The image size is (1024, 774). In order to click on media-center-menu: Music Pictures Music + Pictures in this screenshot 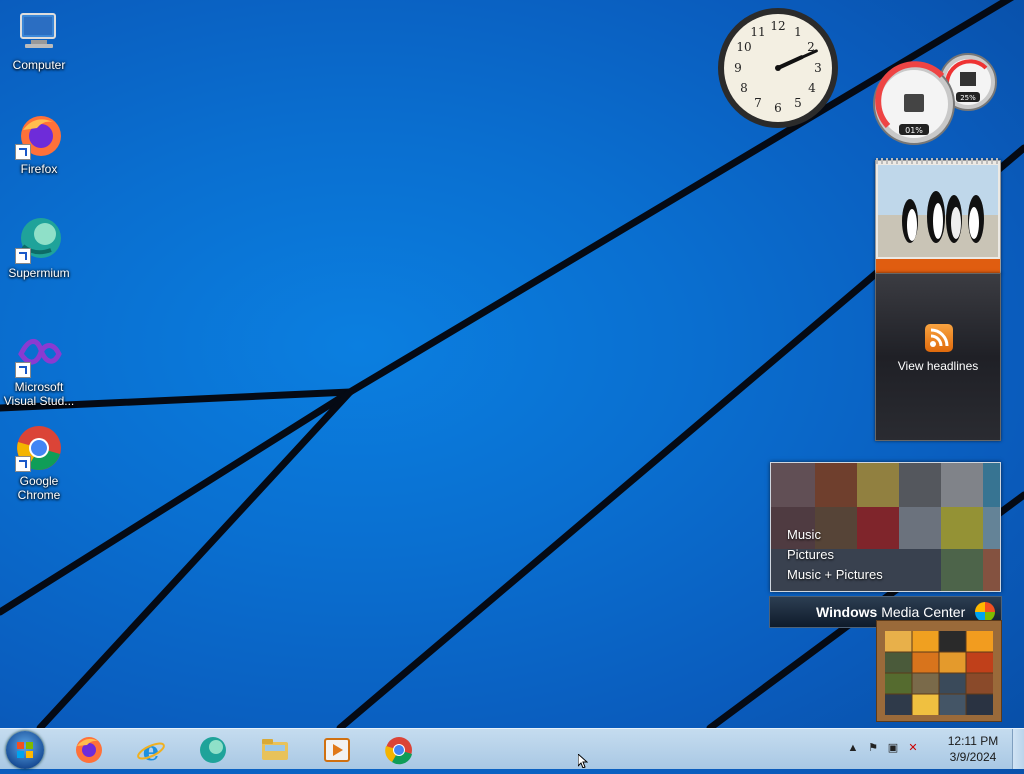, I will do `click(835, 555)`.